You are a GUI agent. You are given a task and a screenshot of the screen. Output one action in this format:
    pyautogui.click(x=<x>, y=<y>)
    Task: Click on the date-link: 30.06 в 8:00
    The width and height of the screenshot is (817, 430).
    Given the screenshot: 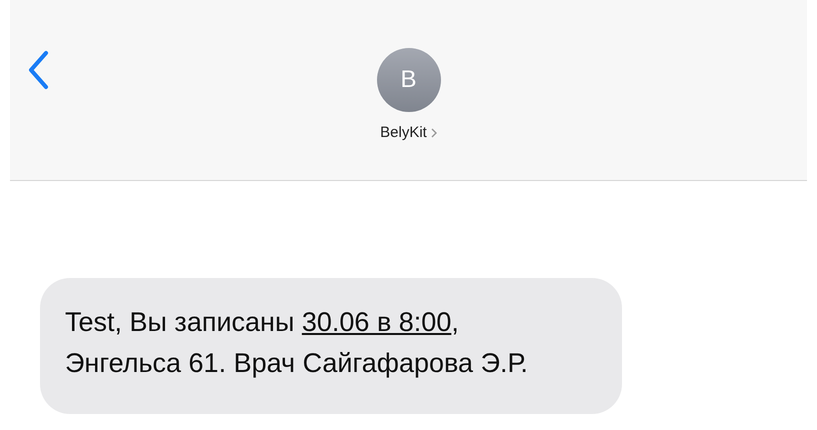 What is the action you would take?
    pyautogui.click(x=377, y=322)
    